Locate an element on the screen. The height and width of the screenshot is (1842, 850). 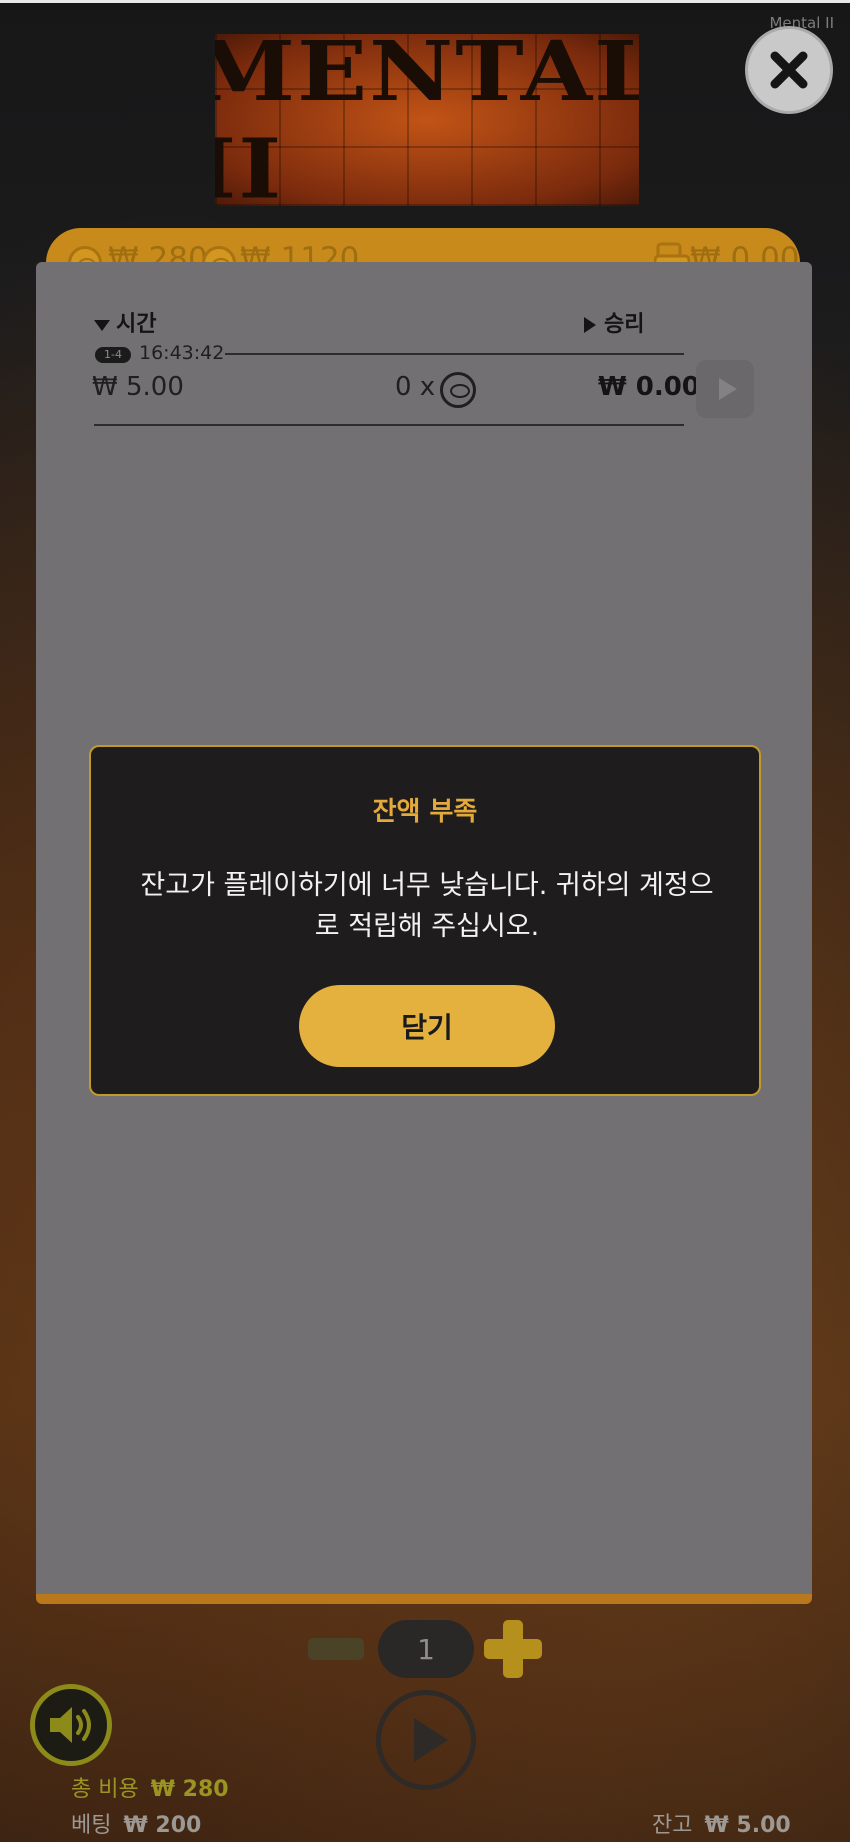
logo-text: MENTAL II is located at coordinates (427, 120).